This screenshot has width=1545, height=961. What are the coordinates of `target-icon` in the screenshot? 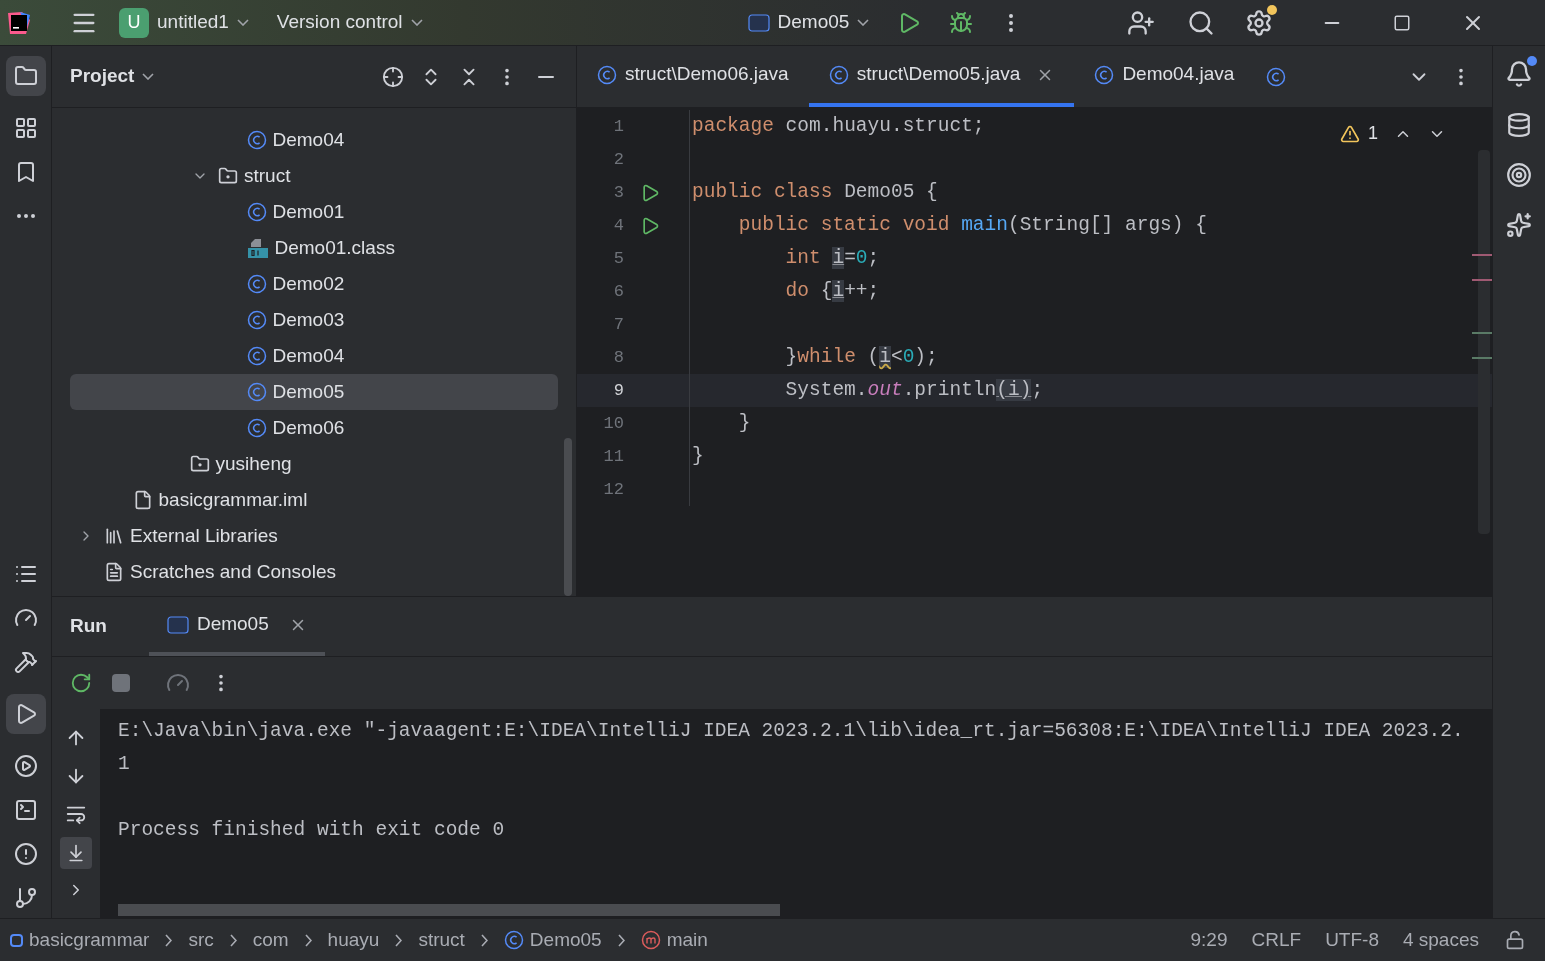 It's located at (1519, 175).